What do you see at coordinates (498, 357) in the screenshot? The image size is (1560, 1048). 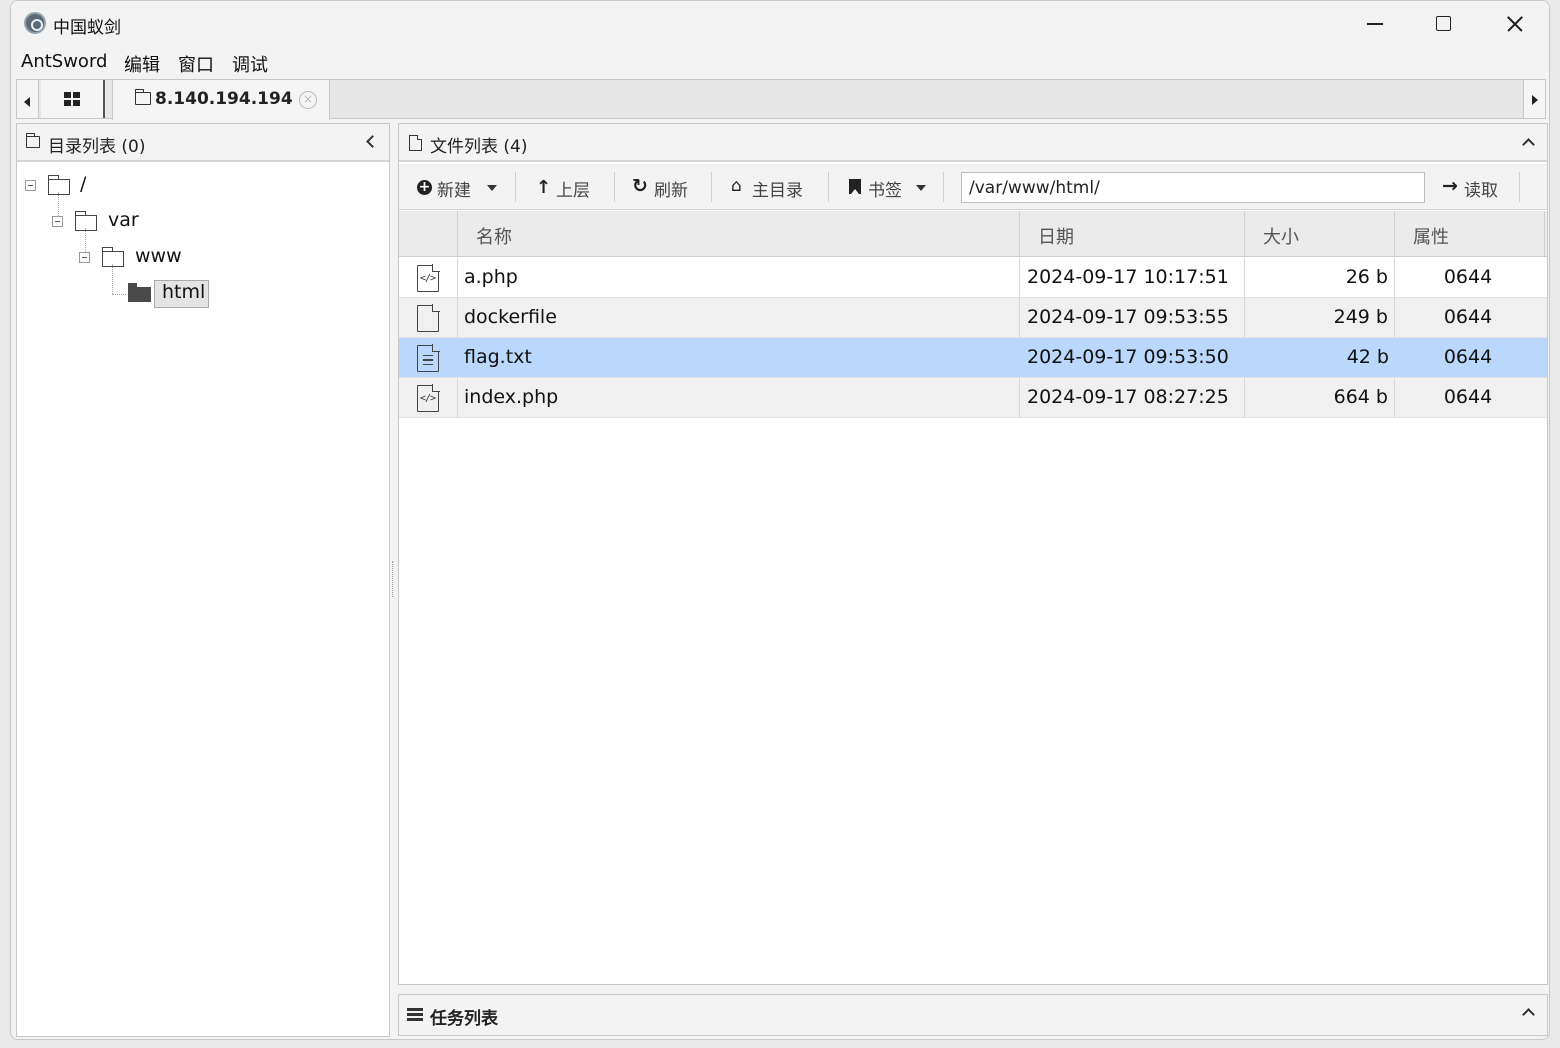 I see `file-name: flag.txt` at bounding box center [498, 357].